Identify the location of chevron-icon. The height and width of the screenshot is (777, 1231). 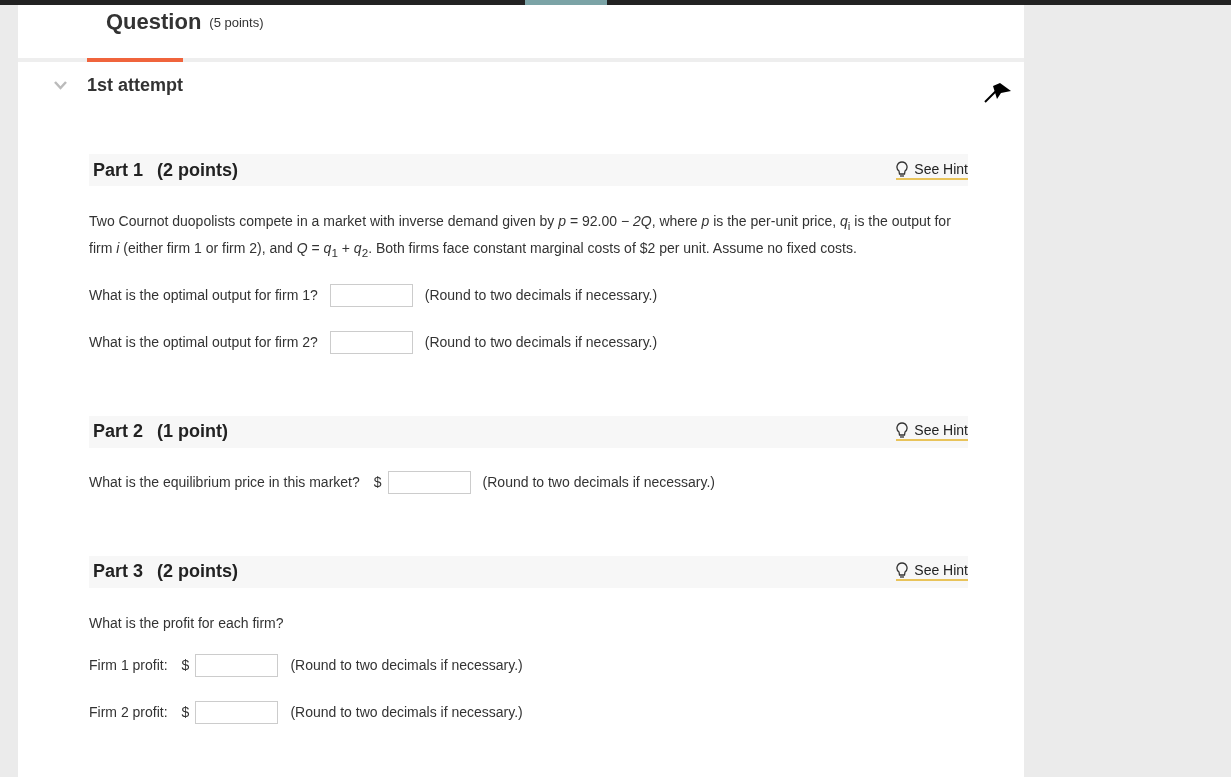
(60, 85).